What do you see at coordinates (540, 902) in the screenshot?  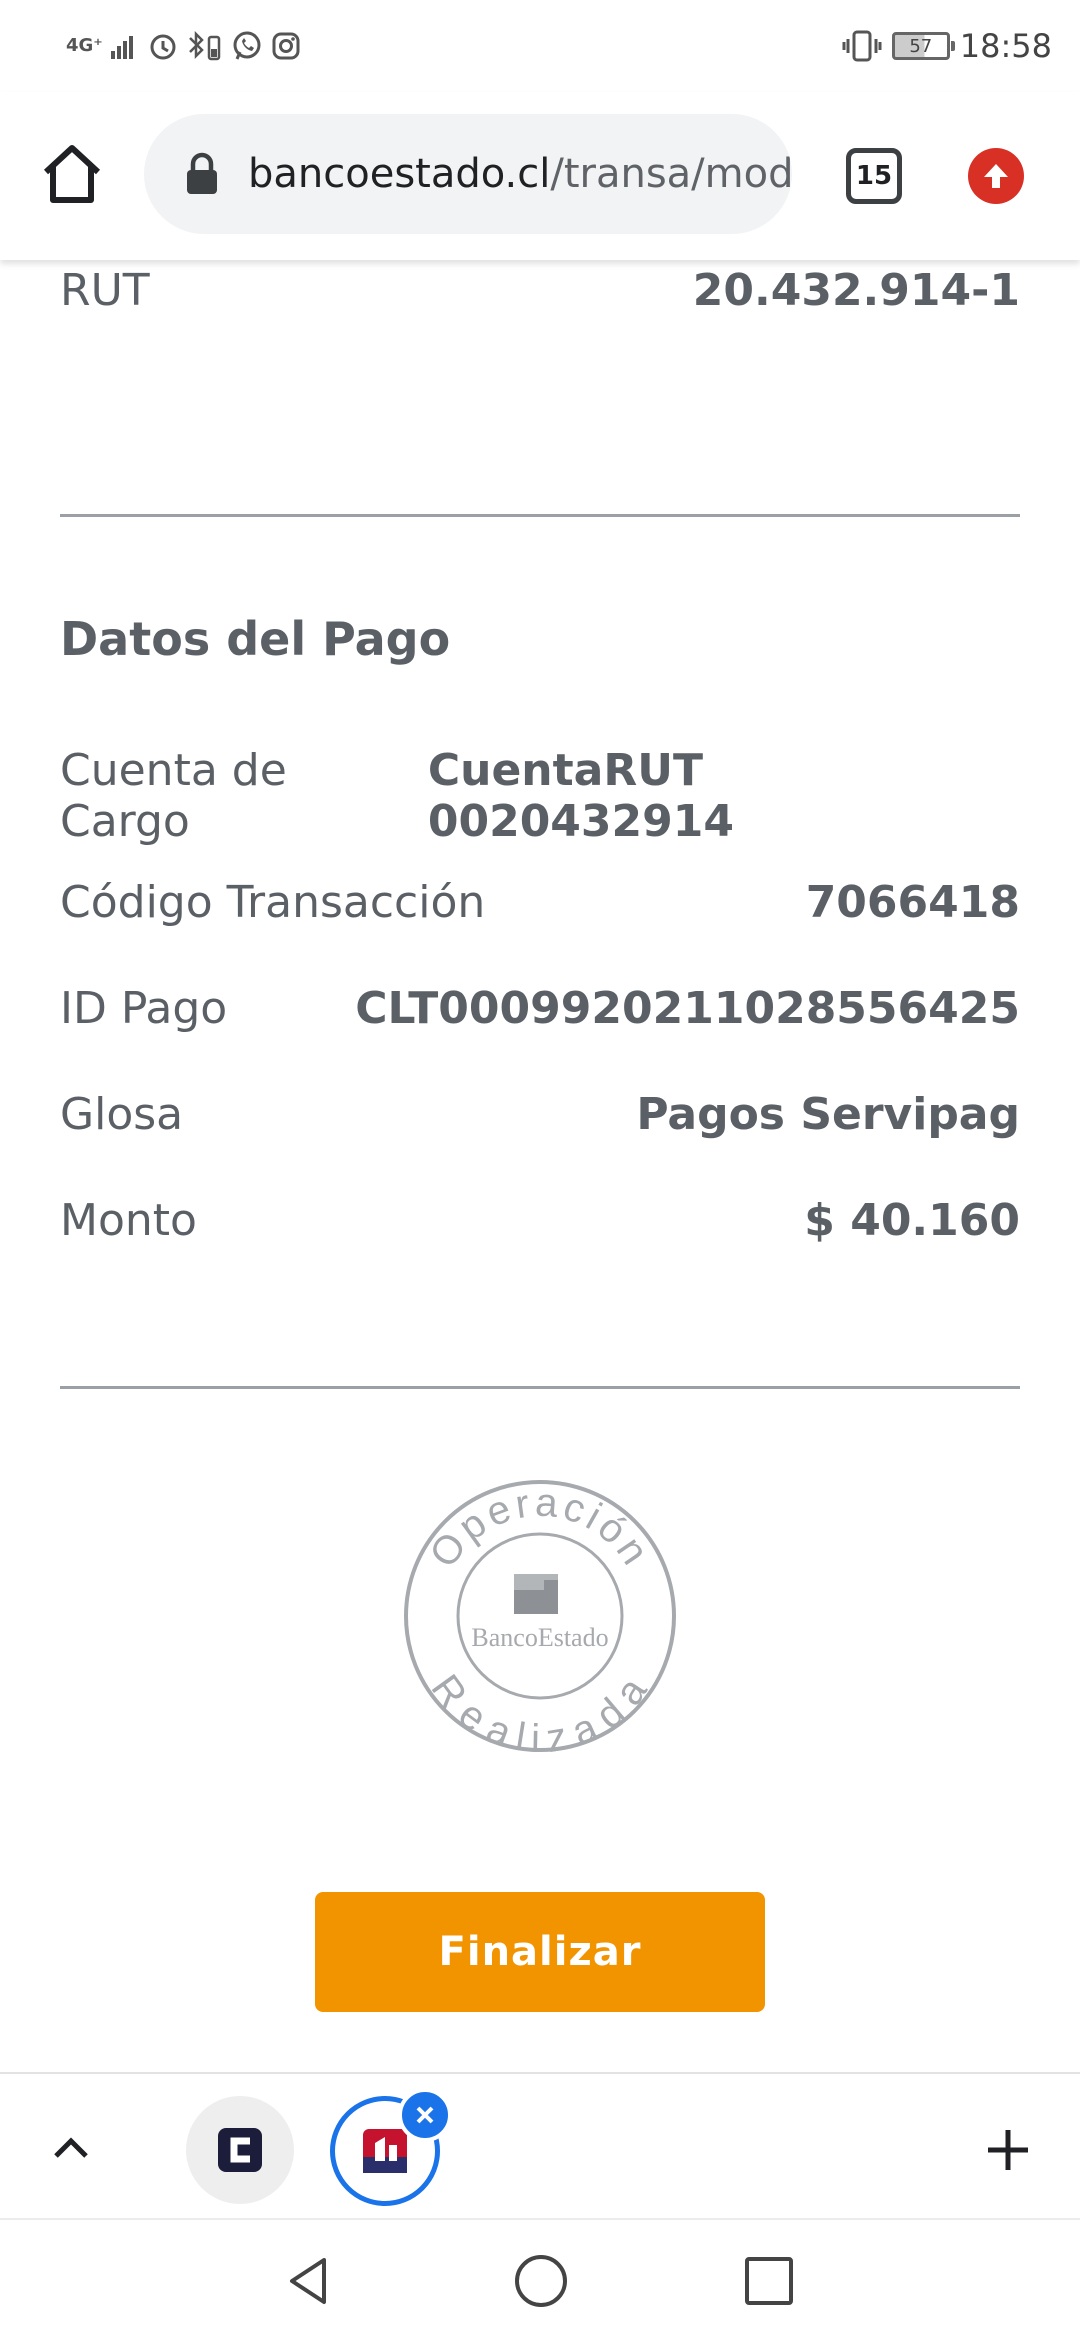 I see `row-codigo-transaccion: Código Transacción 7066418` at bounding box center [540, 902].